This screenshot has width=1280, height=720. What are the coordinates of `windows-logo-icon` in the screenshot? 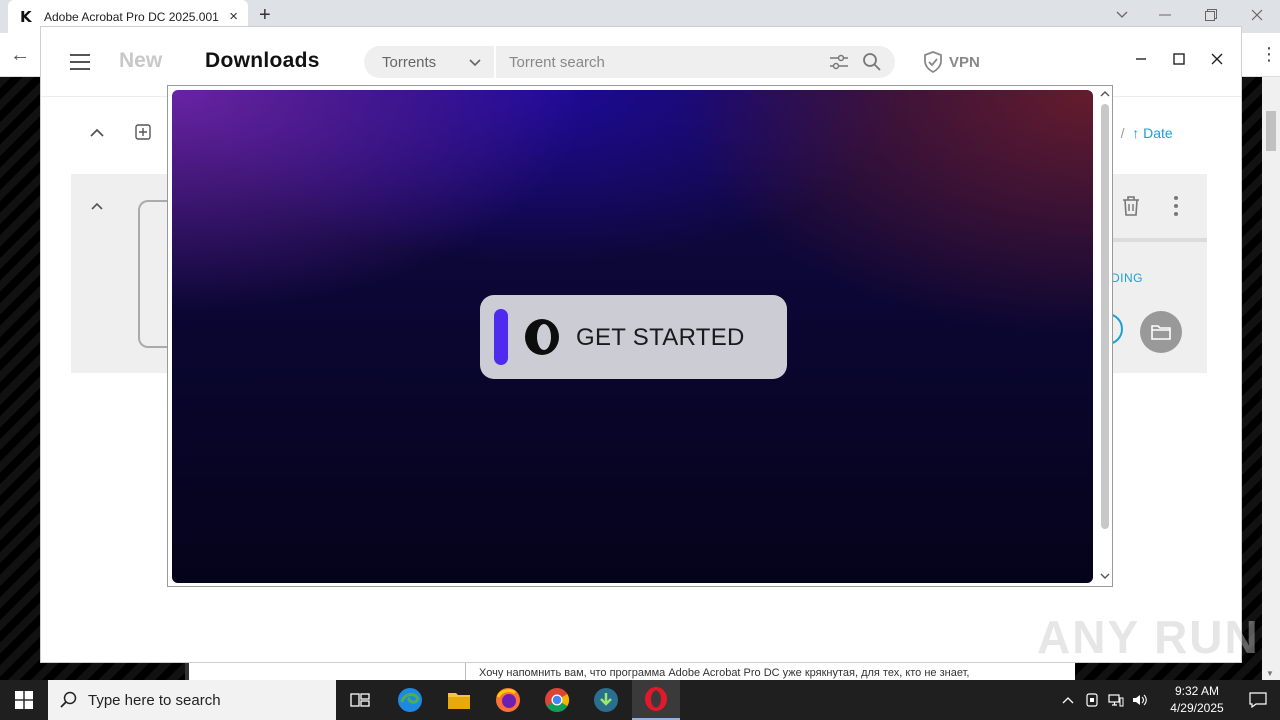 It's located at (24, 700).